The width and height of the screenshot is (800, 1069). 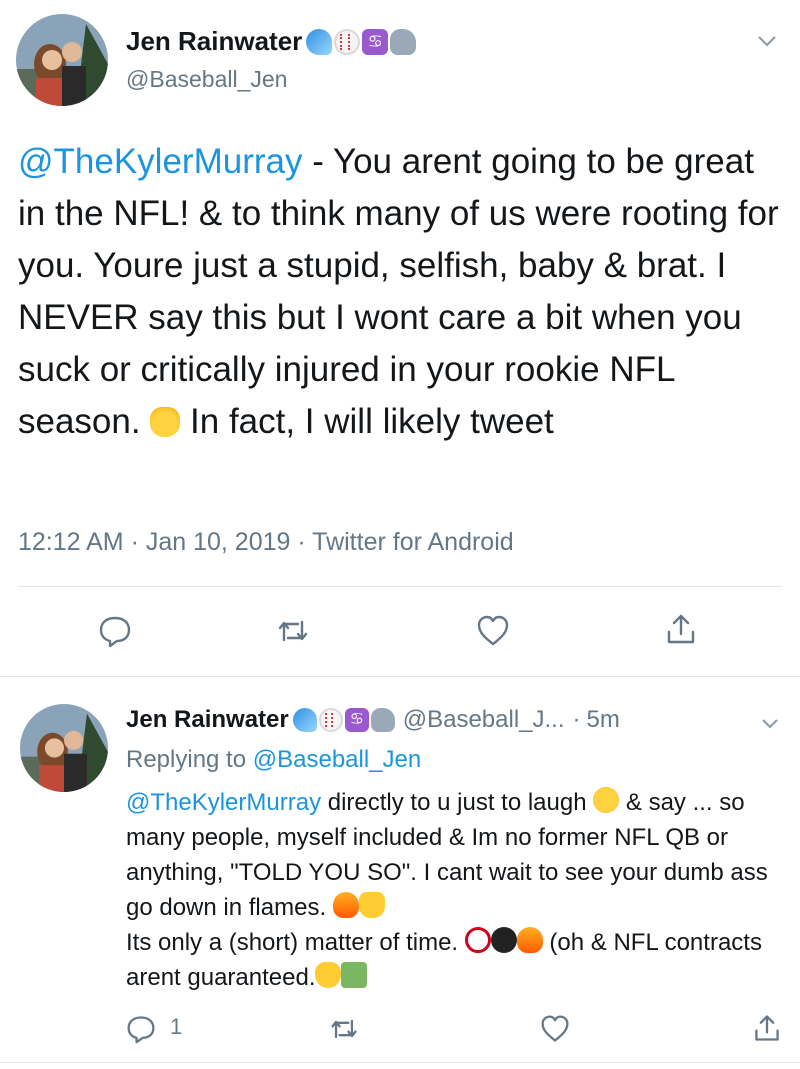 What do you see at coordinates (328, 975) in the screenshot?
I see `waving-hands-emoji-icon` at bounding box center [328, 975].